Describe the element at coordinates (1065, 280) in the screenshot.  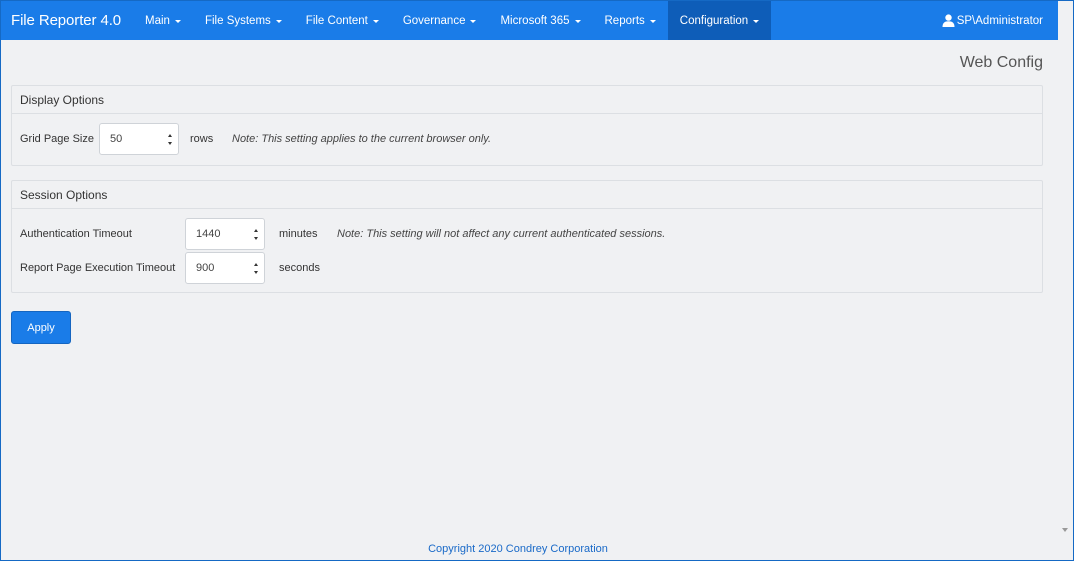
I see `vertical-scrollbar` at that location.